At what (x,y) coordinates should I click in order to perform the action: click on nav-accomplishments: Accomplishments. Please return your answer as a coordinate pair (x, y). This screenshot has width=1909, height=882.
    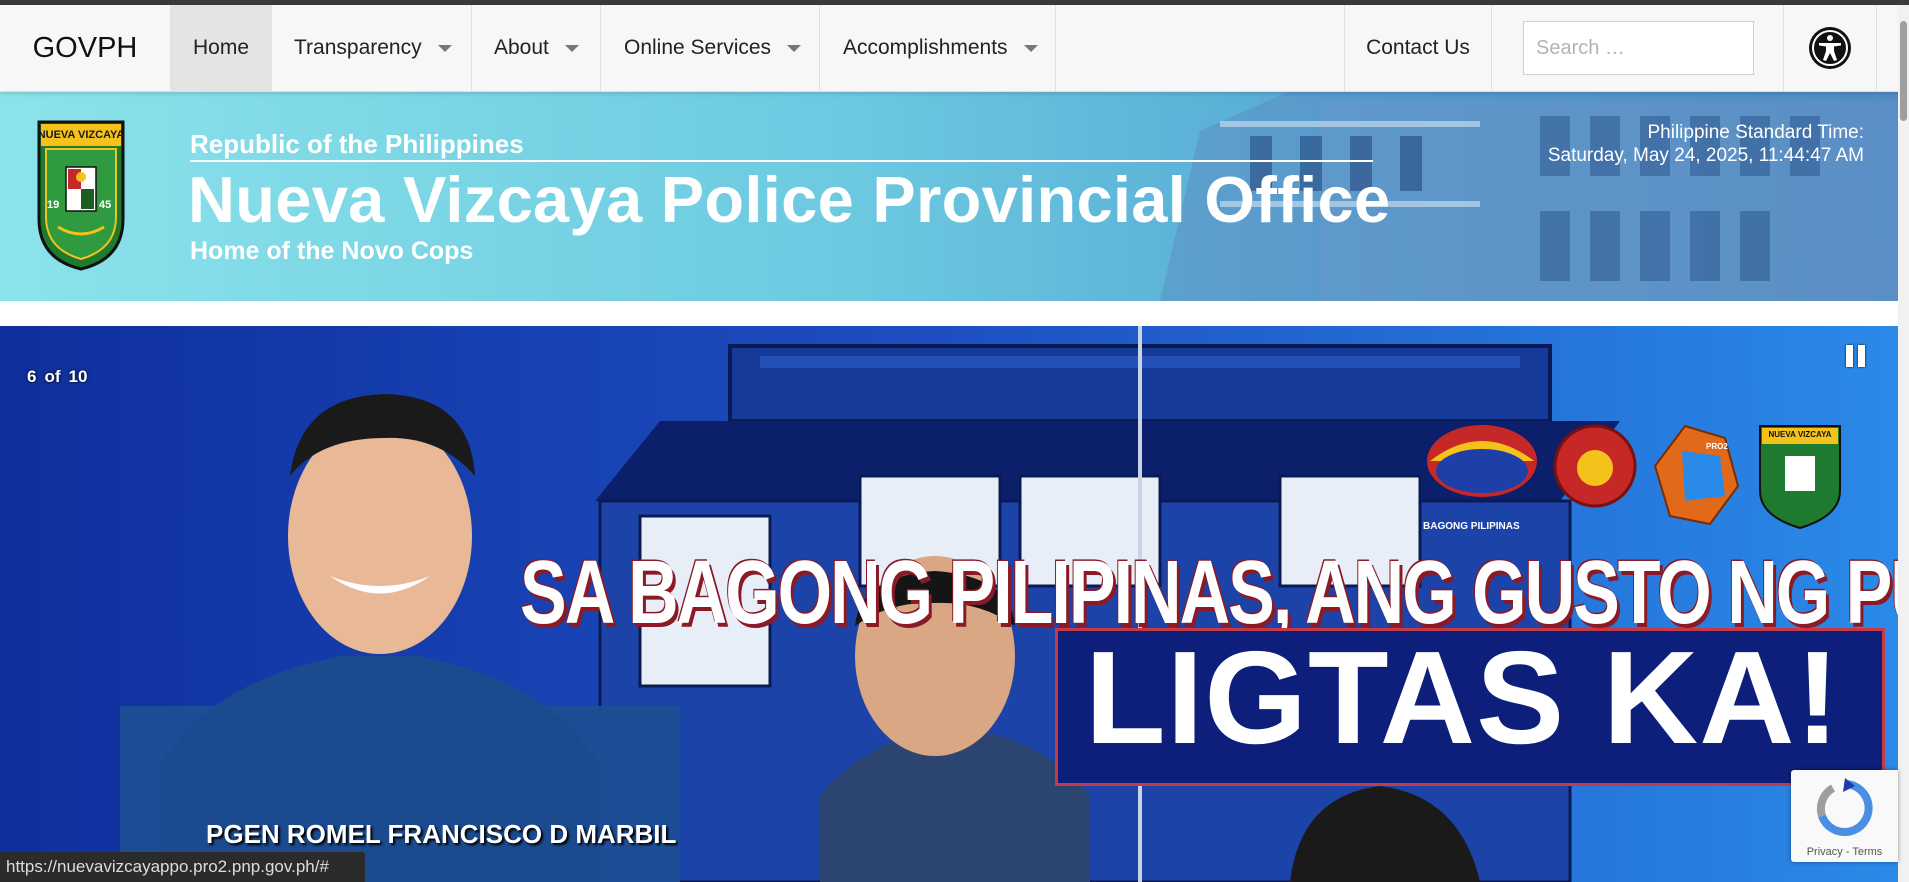
    Looking at the image, I should click on (938, 48).